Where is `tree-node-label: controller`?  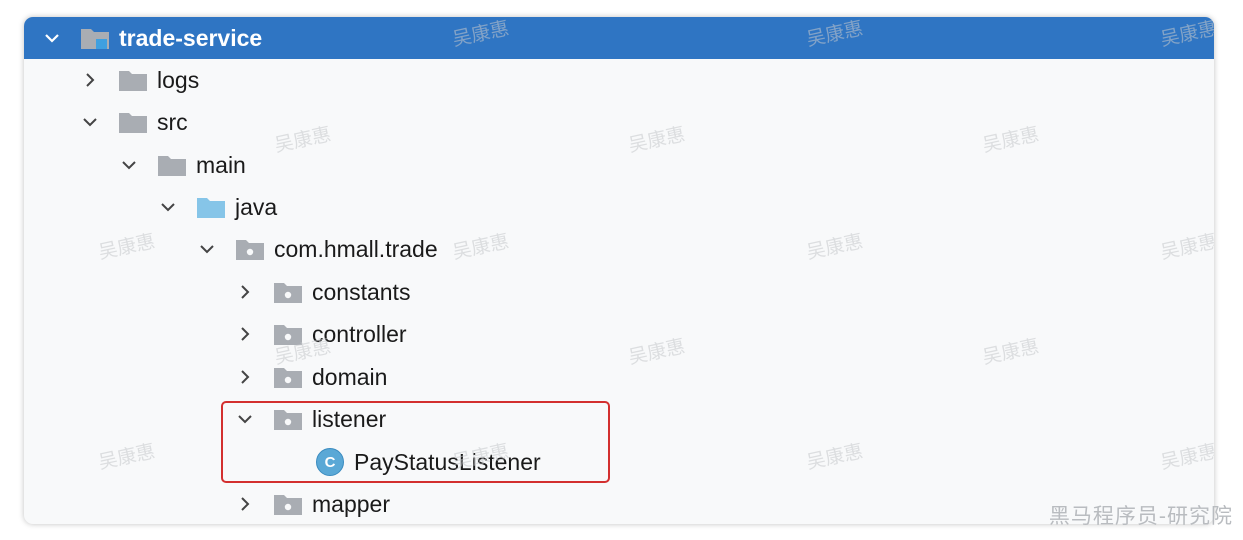
tree-node-label: controller is located at coordinates (359, 333).